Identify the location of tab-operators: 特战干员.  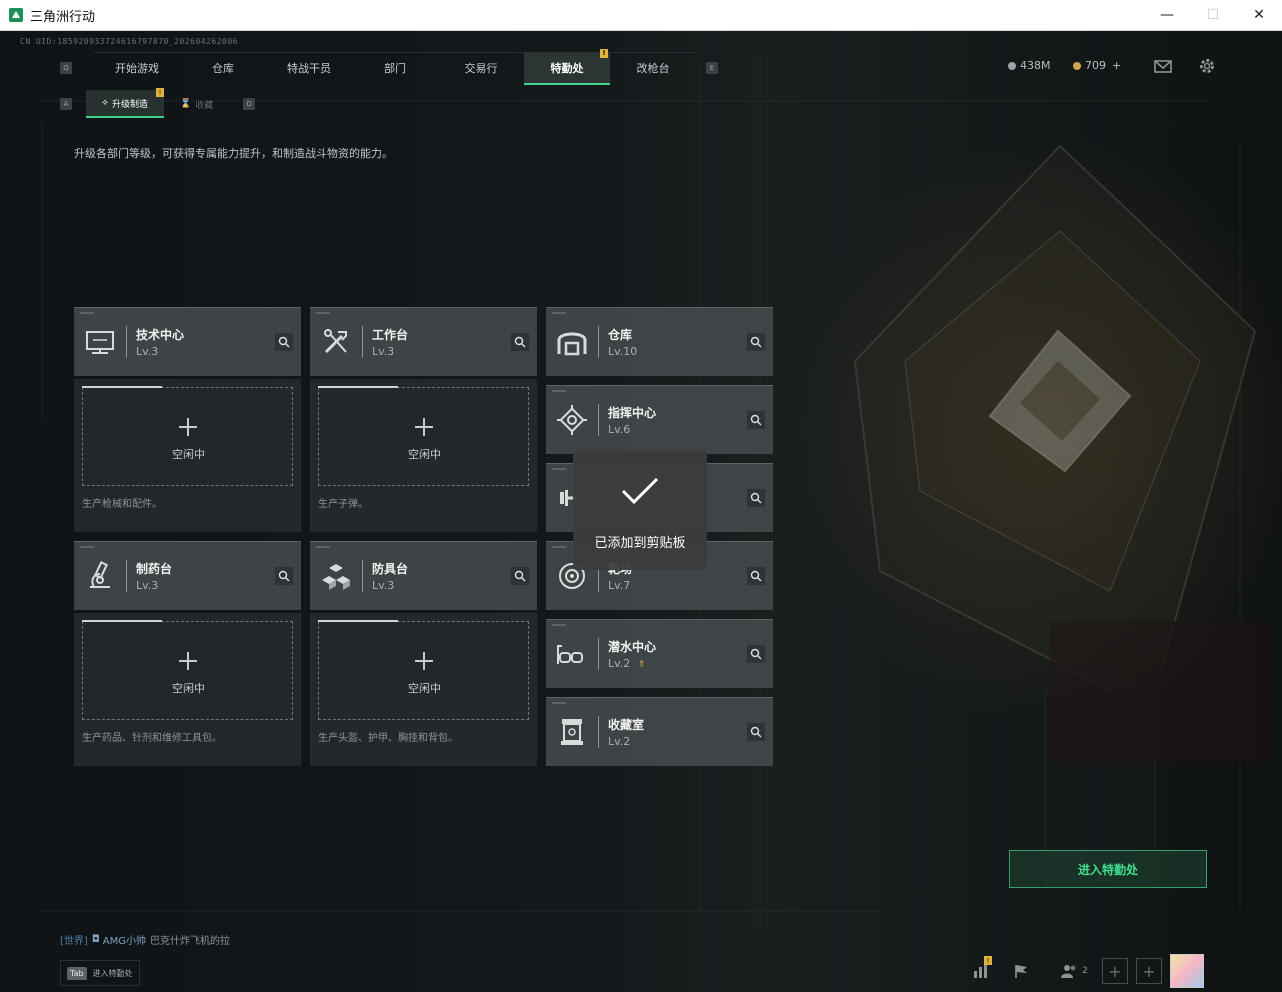
(309, 68).